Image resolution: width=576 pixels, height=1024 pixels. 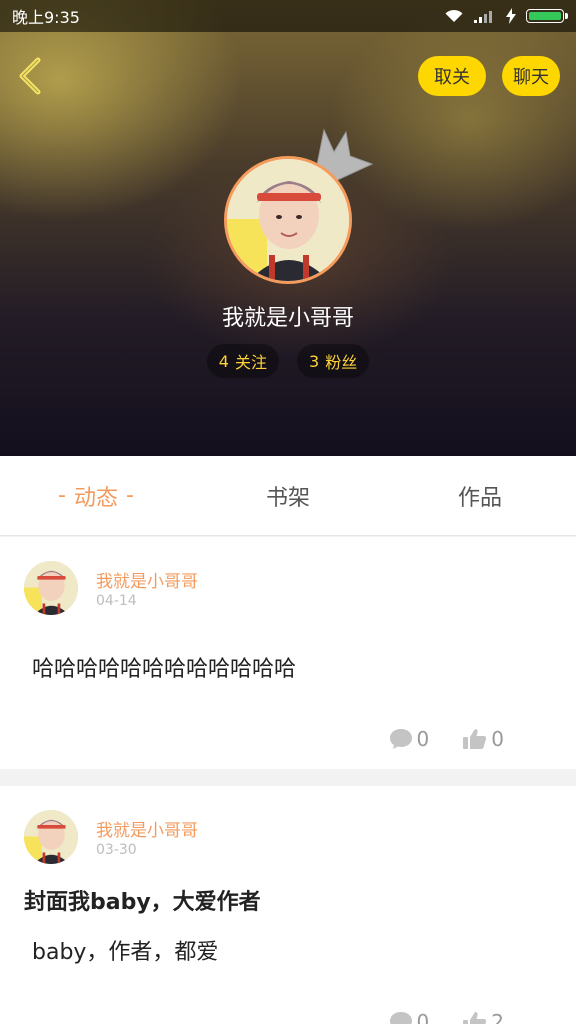 What do you see at coordinates (116, 850) in the screenshot?
I see `post-date: 03-30` at bounding box center [116, 850].